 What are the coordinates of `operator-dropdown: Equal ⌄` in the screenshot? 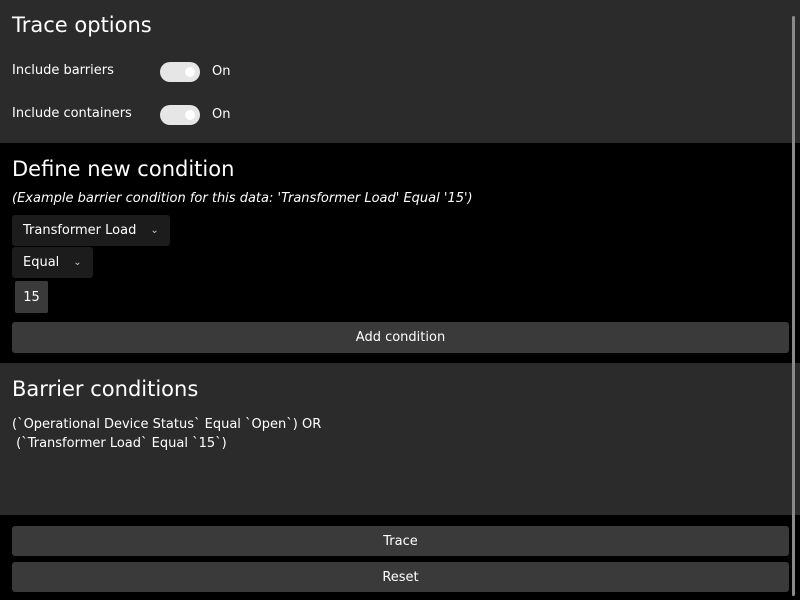 It's located at (52, 262).